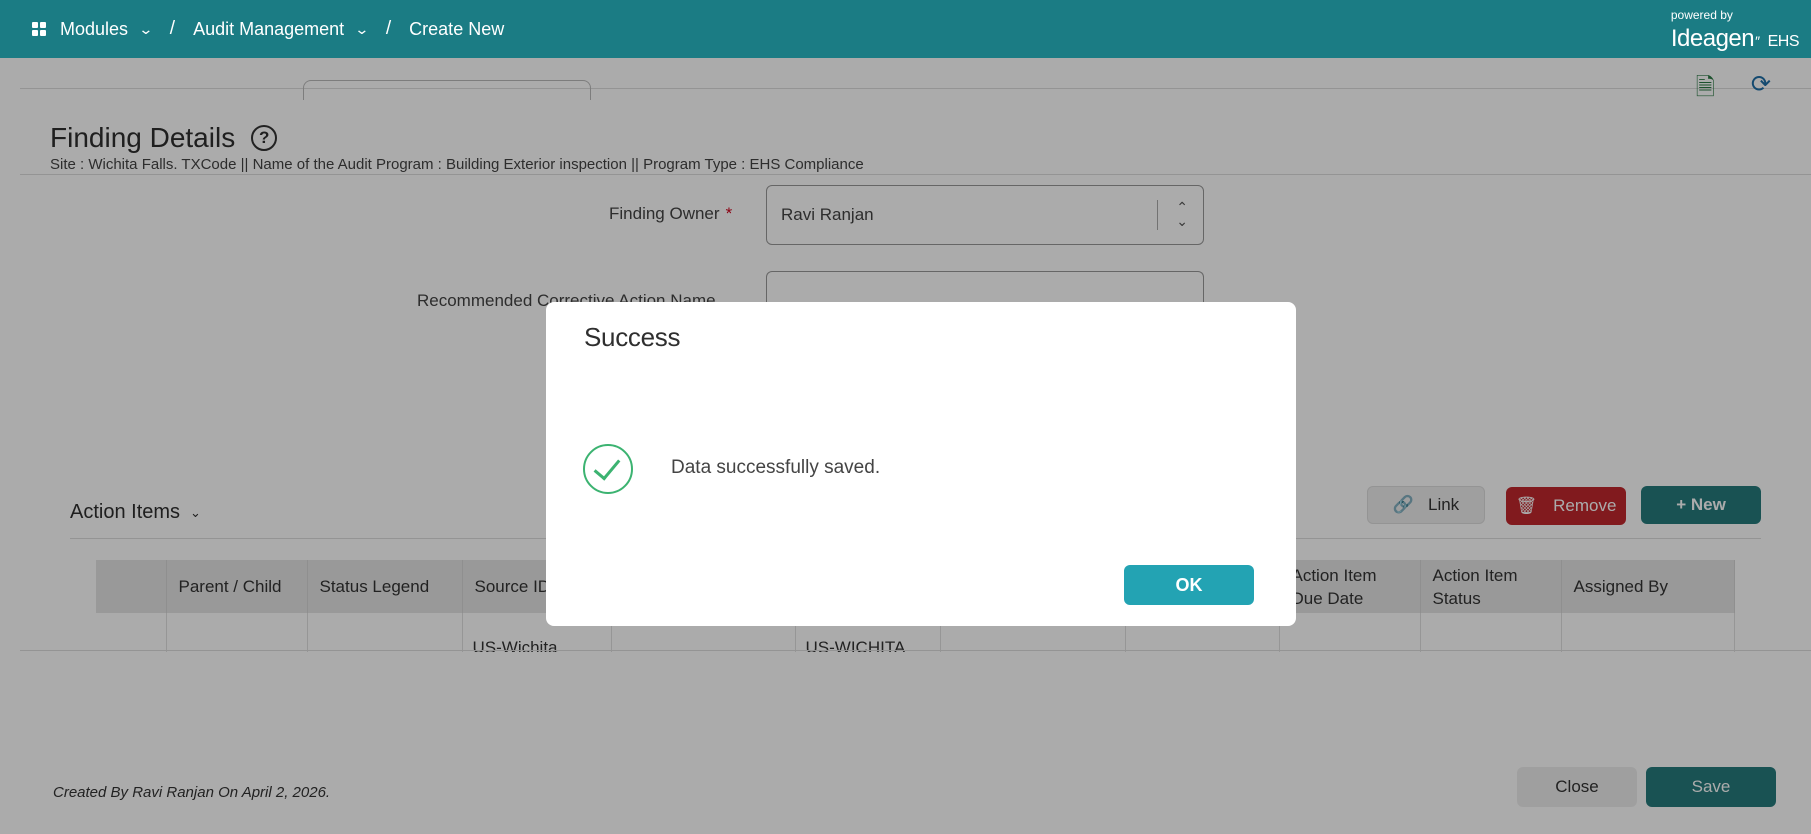 The width and height of the screenshot is (1811, 834). I want to click on breadcrumb-create-new: Create New, so click(457, 28).